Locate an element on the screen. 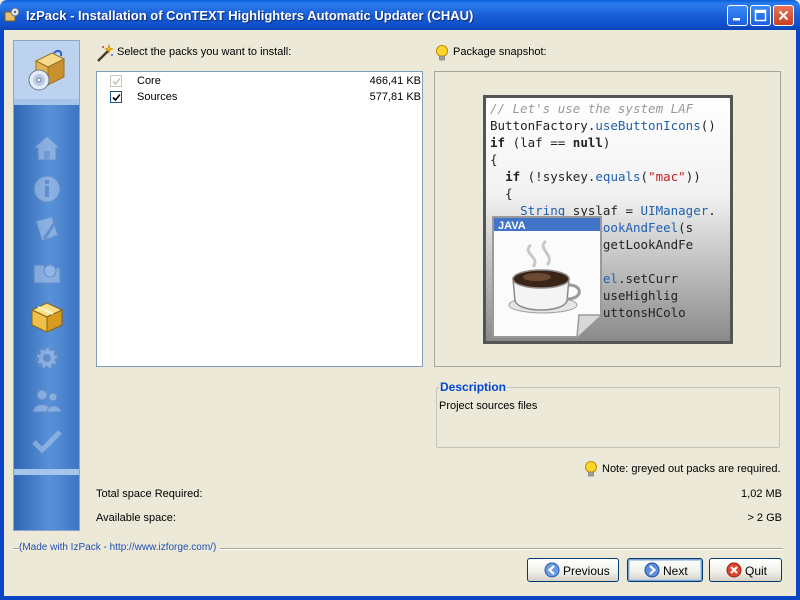 This screenshot has height=600, width=800. info-icon is located at coordinates (47, 189).